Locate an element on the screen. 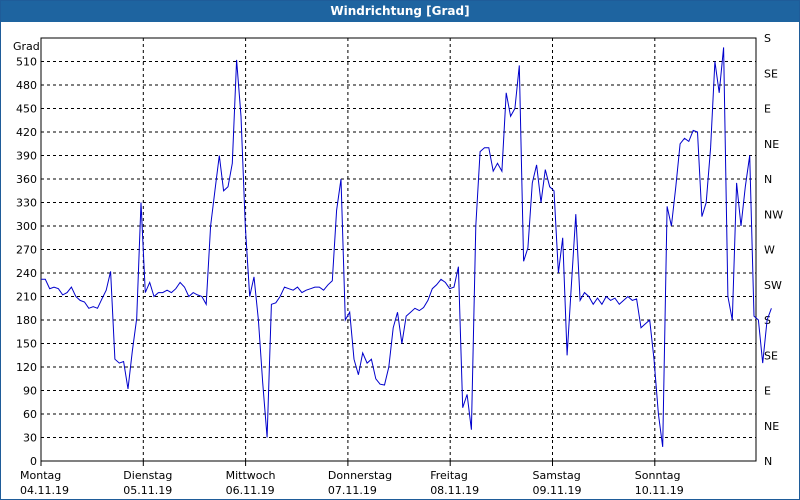 This screenshot has width=800, height=500. x-tick-day-label: Dienstag is located at coordinates (147, 475).